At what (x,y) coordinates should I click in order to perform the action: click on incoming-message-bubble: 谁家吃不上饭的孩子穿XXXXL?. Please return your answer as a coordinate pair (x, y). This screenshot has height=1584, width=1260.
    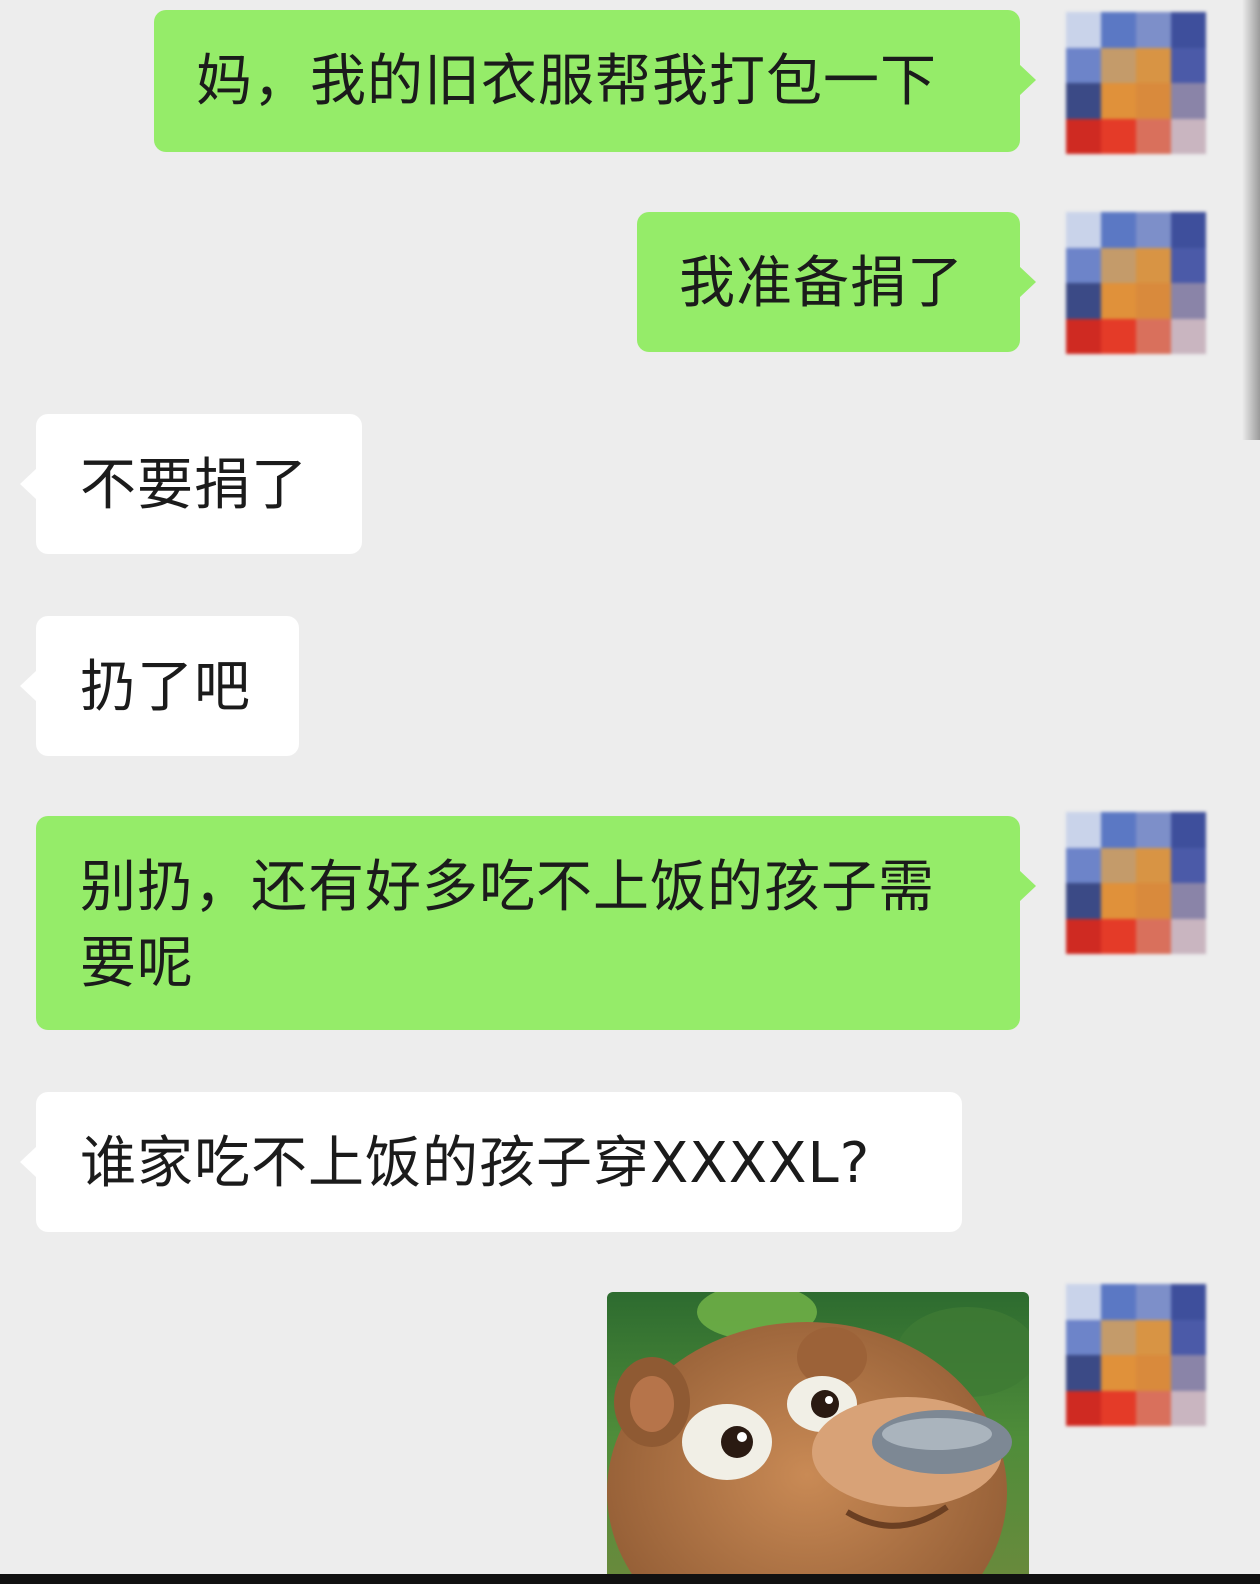
    Looking at the image, I should click on (491, 1162).